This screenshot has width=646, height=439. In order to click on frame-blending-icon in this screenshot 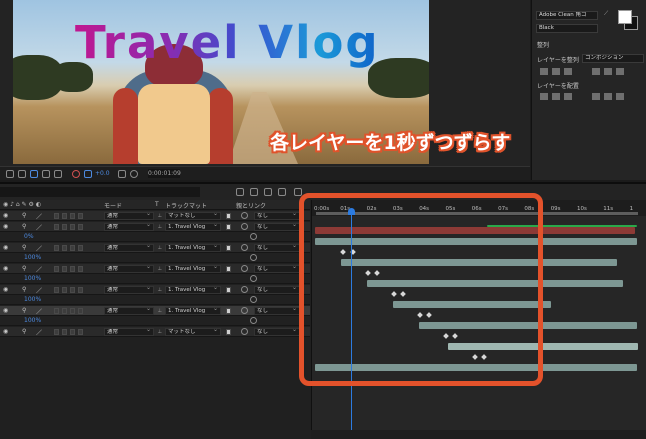, I will do `click(268, 192)`.